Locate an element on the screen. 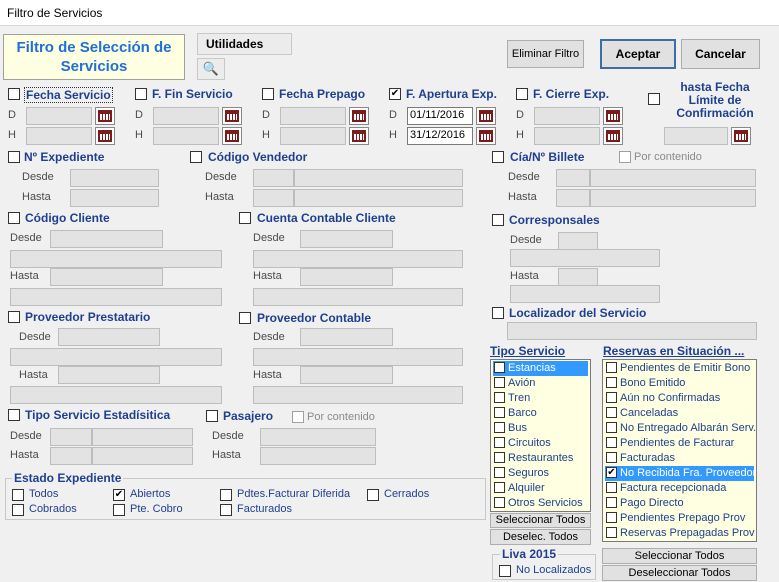  billete-hasta-num is located at coordinates (673, 198).